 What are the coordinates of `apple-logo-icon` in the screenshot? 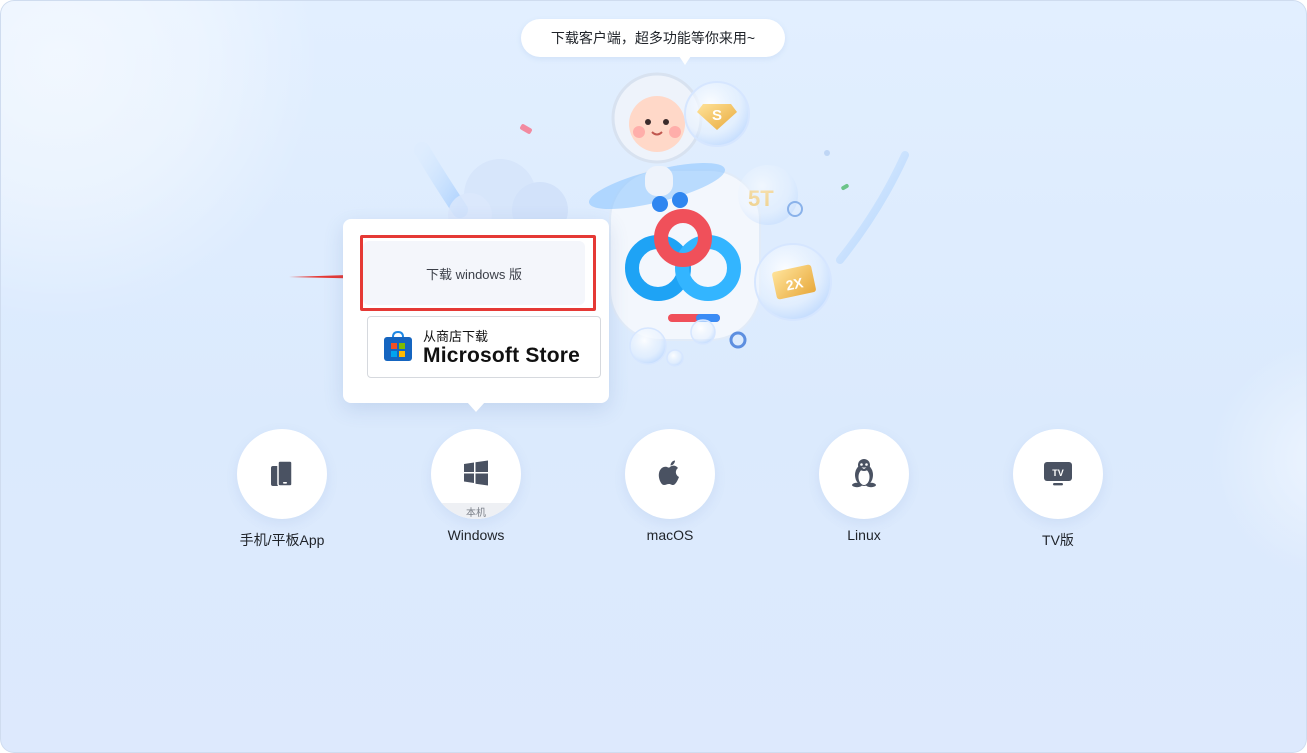 It's located at (668, 472).